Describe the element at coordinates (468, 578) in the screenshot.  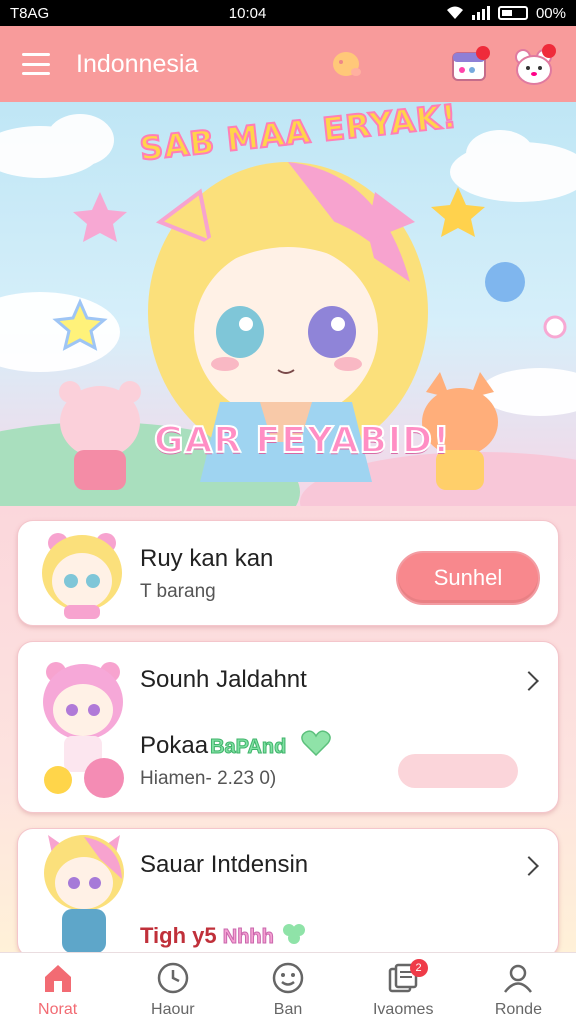
I see `subscribe-button: Sunhel` at that location.